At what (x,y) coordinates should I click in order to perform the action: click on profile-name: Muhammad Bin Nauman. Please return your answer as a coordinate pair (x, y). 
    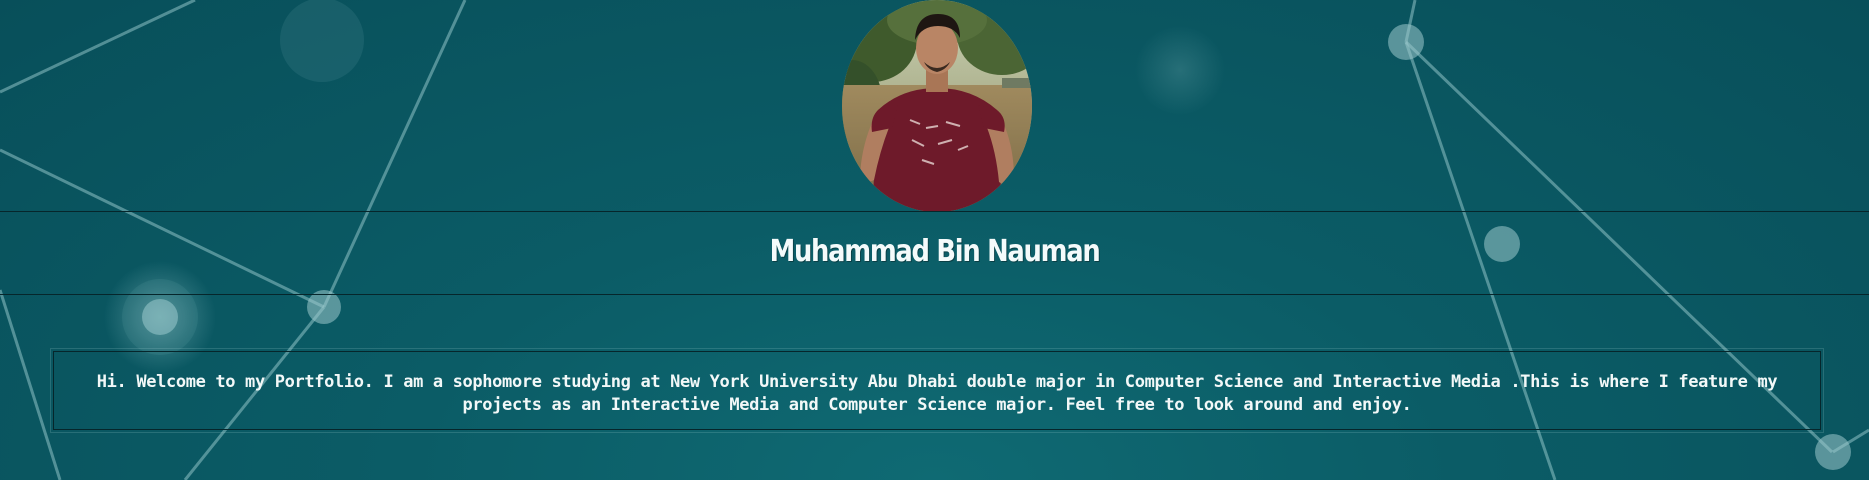
    Looking at the image, I should click on (935, 251).